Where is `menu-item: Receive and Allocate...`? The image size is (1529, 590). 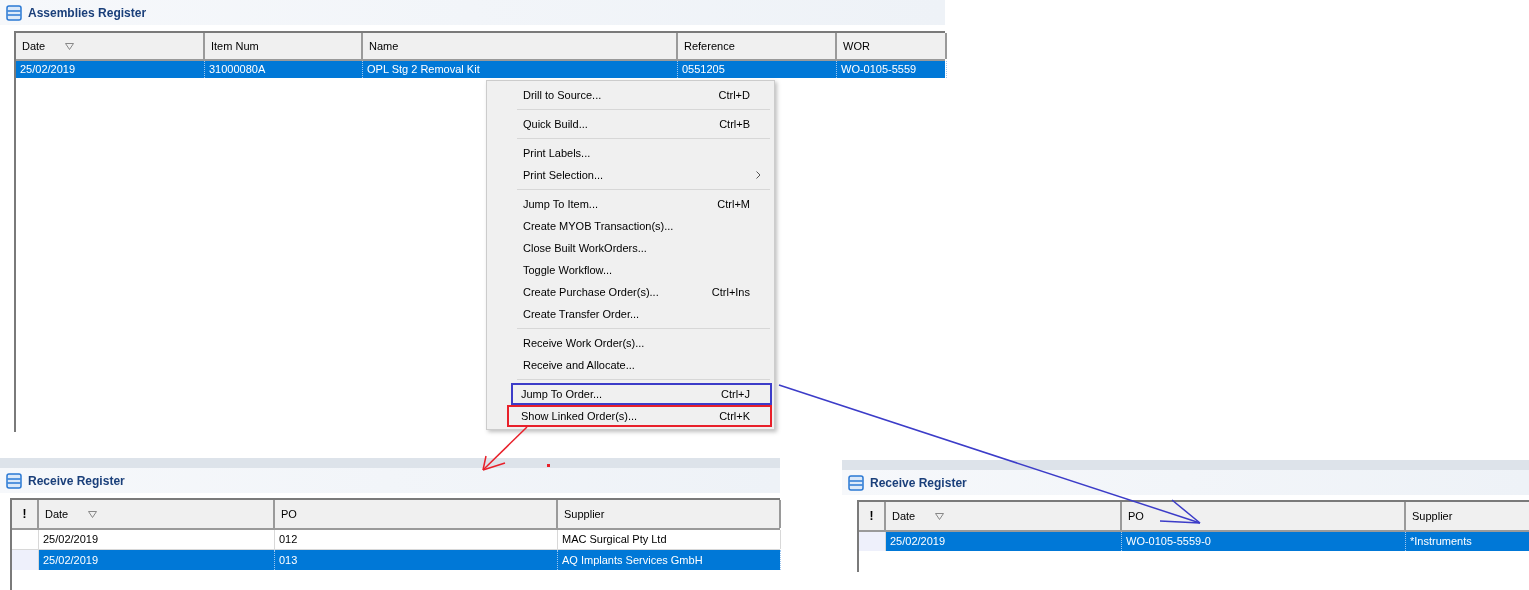
menu-item: Receive and Allocate... is located at coordinates (629, 365).